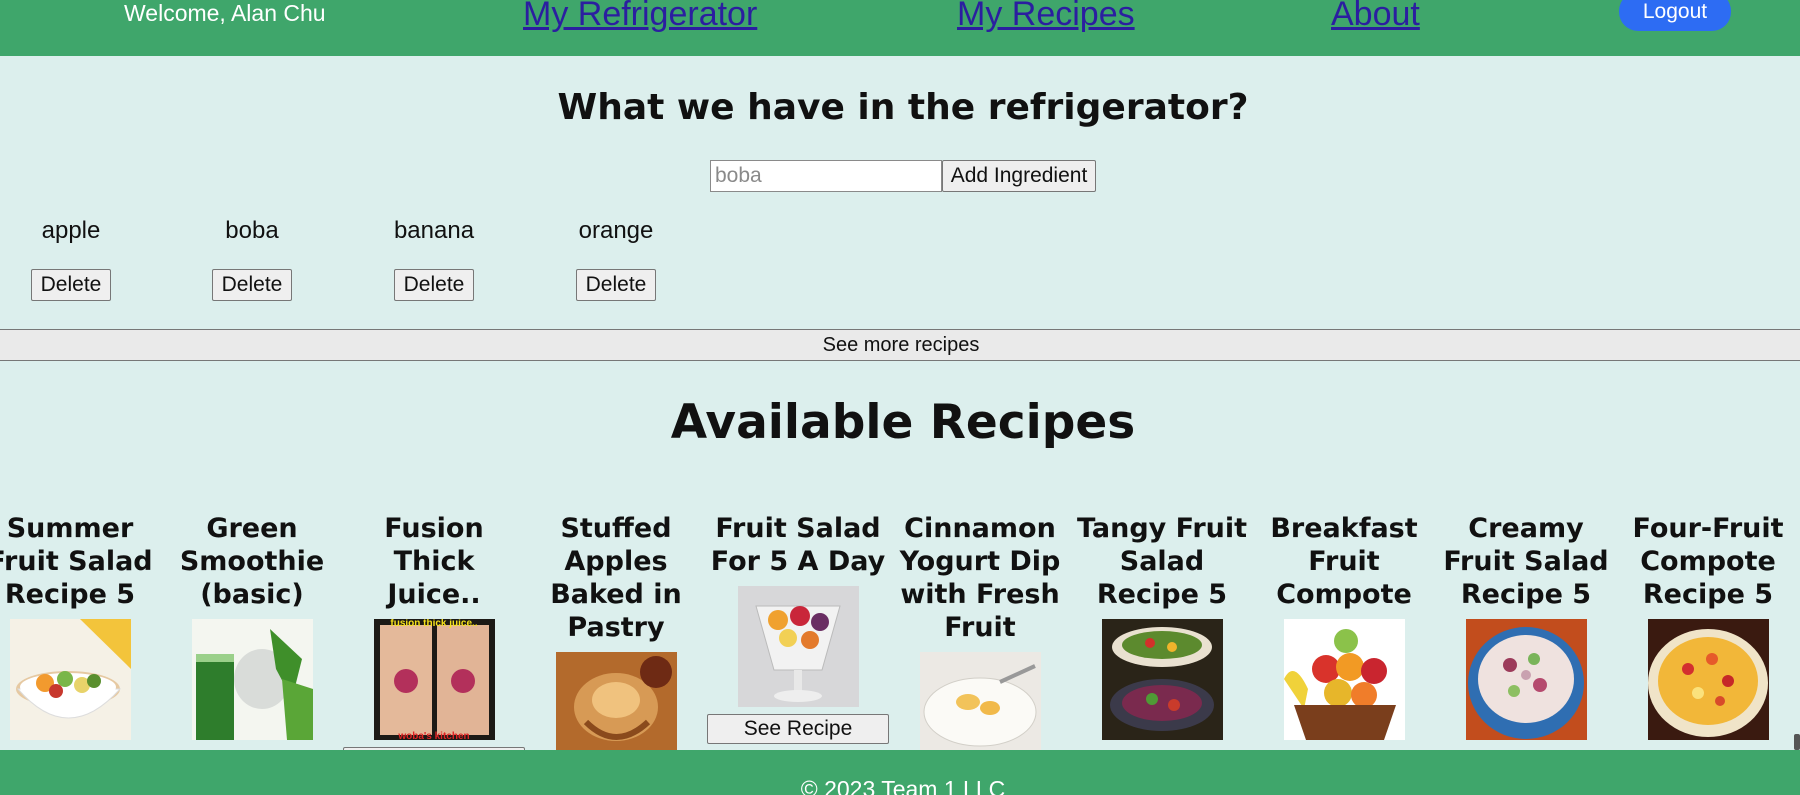  I want to click on horizontal-scrollbar, so click(1797, 742).